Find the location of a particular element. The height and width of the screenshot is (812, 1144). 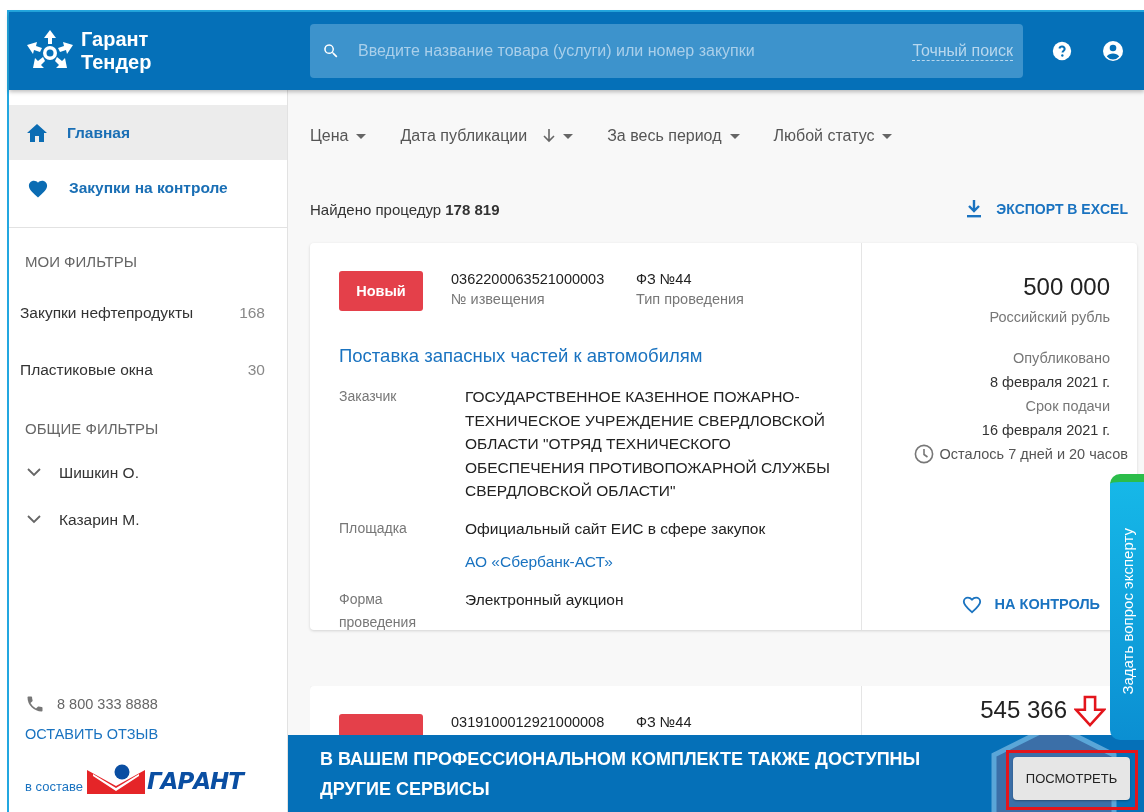

nav-item: Закупки на контроле is located at coordinates (148, 187).